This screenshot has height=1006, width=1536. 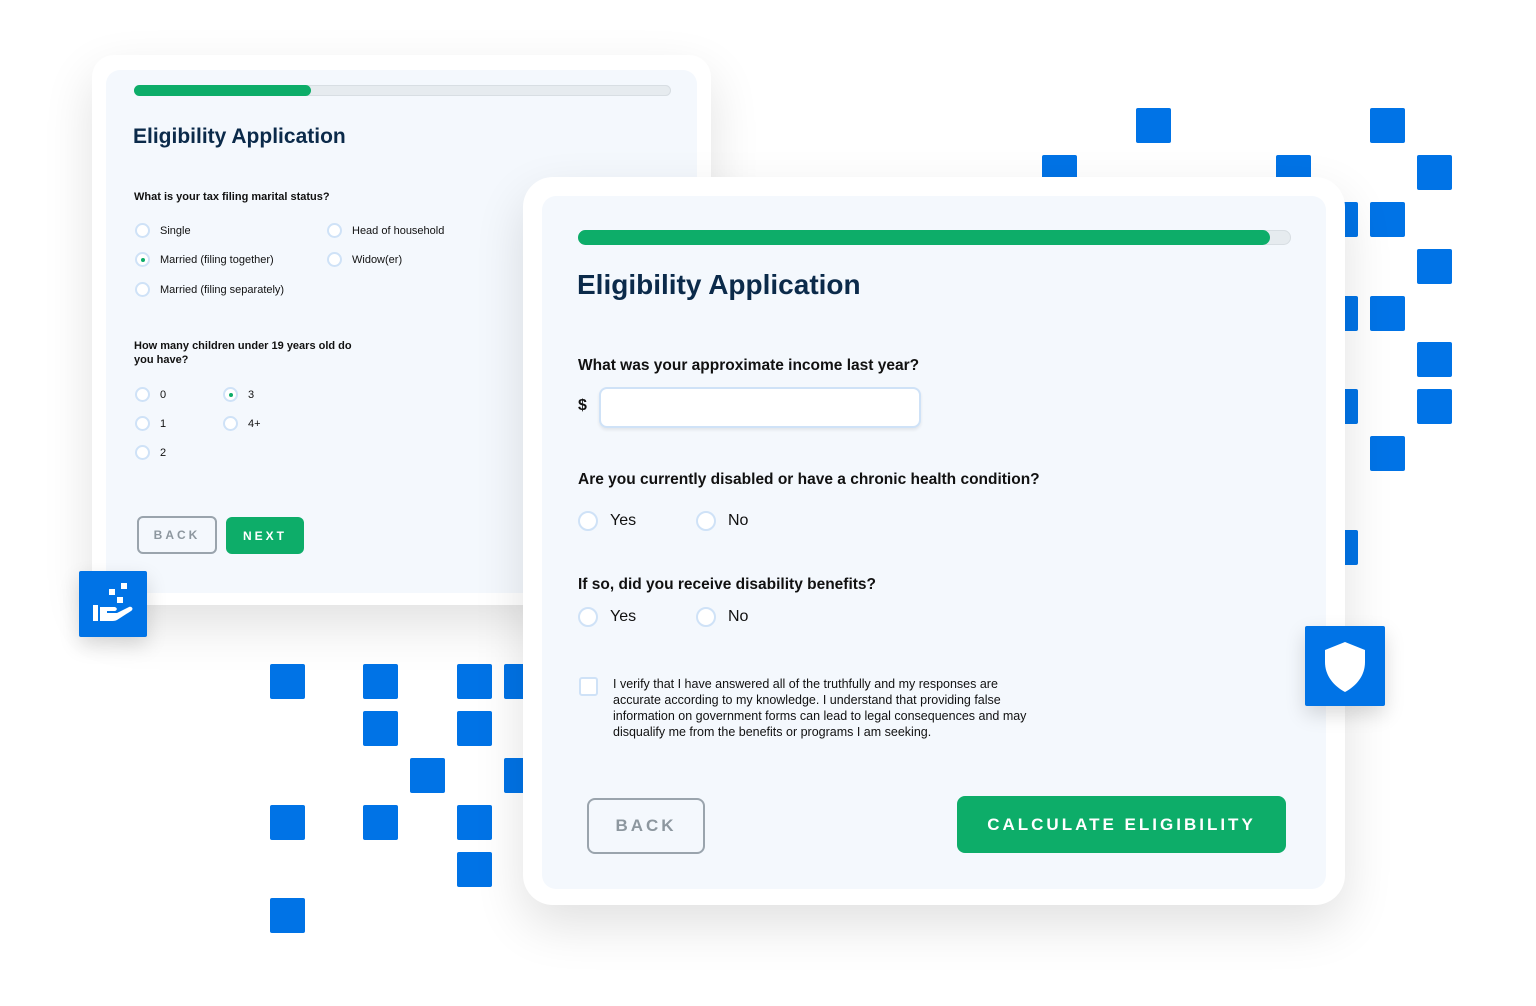 I want to click on next-button: NEXT, so click(x=265, y=535).